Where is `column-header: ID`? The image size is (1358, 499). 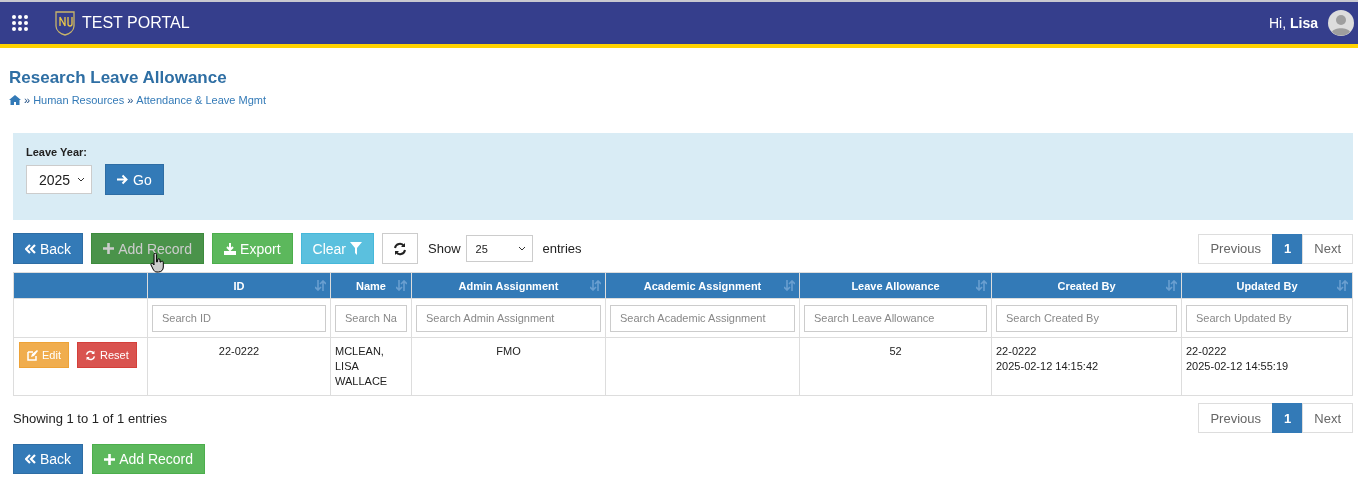 column-header: ID is located at coordinates (239, 285).